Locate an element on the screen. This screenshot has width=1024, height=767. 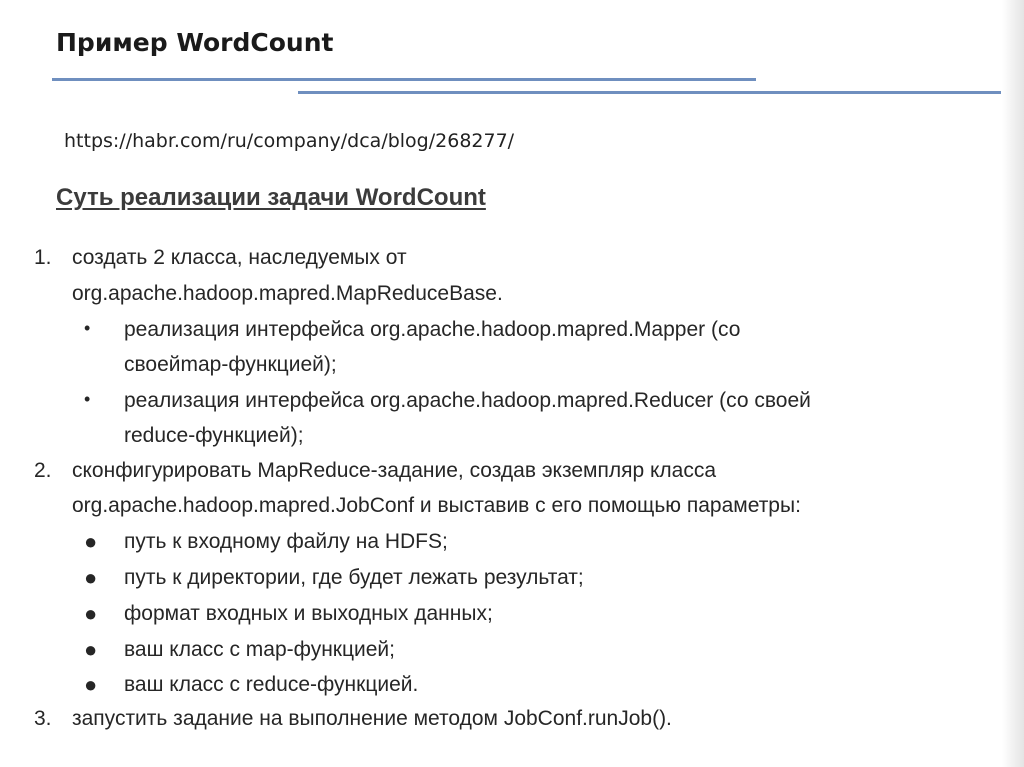
sub-item-text: формат входных и выходных данных; is located at coordinates (308, 613).